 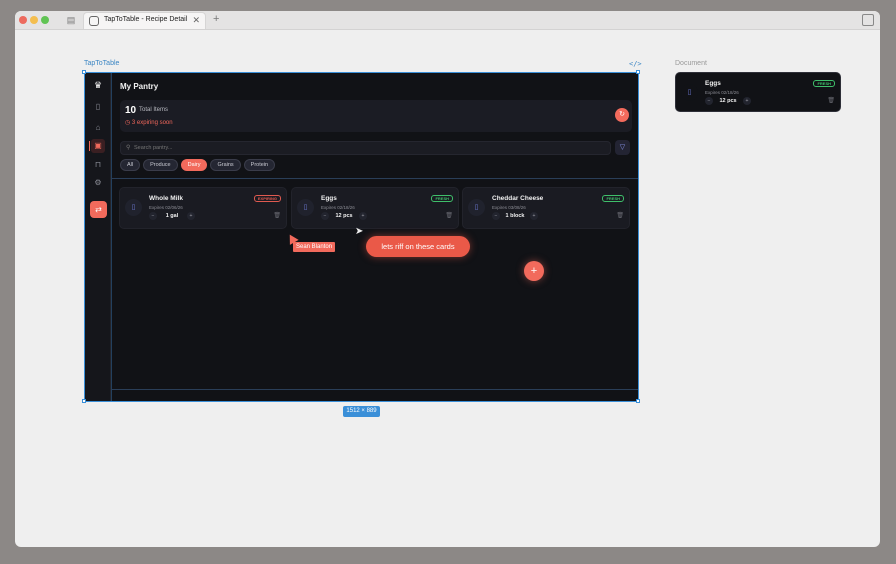 I want to click on item-quantity: 1 gal, so click(x=172, y=216).